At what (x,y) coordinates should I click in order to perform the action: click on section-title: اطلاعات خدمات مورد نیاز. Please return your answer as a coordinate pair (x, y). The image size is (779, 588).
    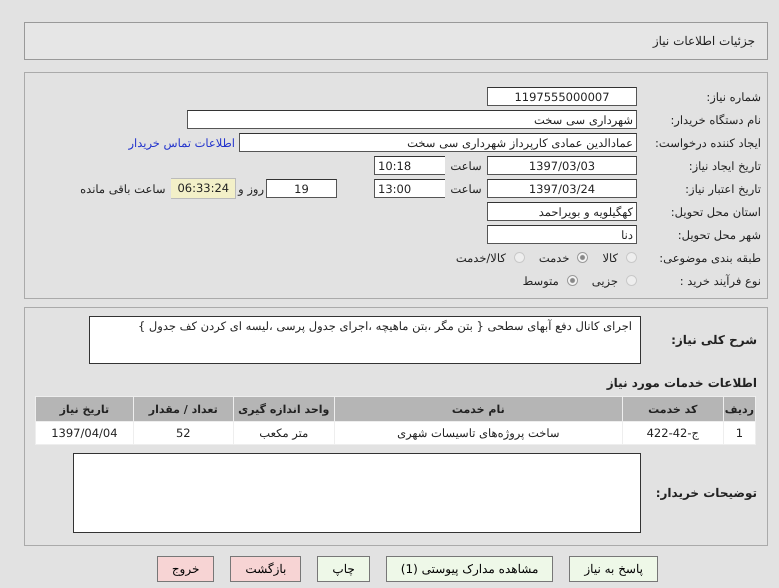
    Looking at the image, I should click on (681, 383).